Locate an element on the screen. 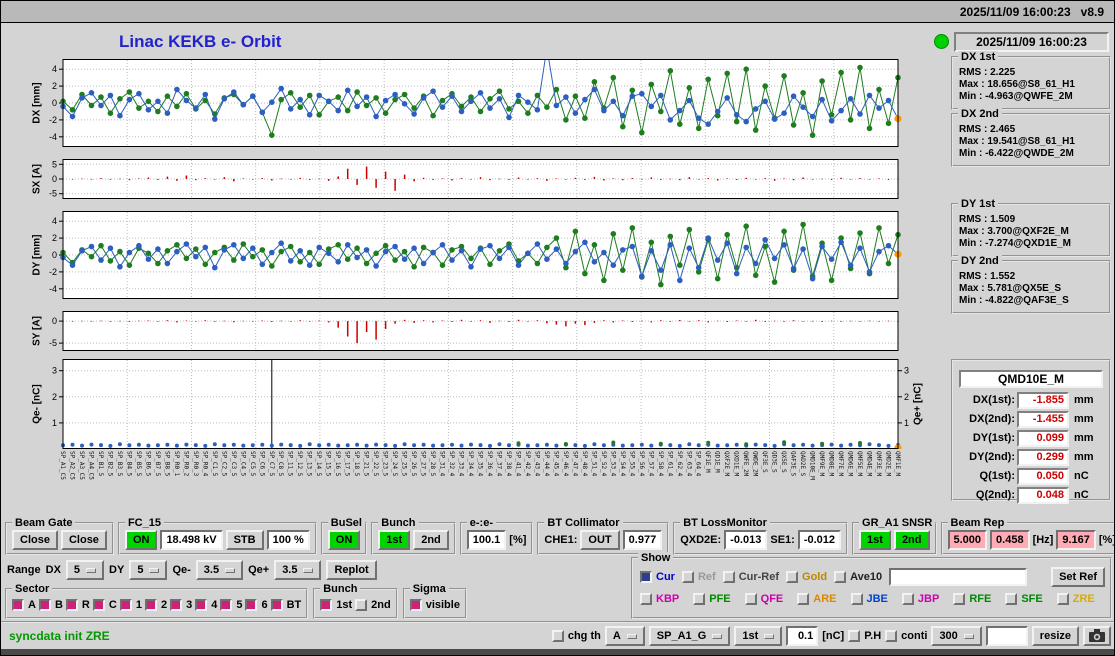  group-title: Sigma is located at coordinates (429, 589).